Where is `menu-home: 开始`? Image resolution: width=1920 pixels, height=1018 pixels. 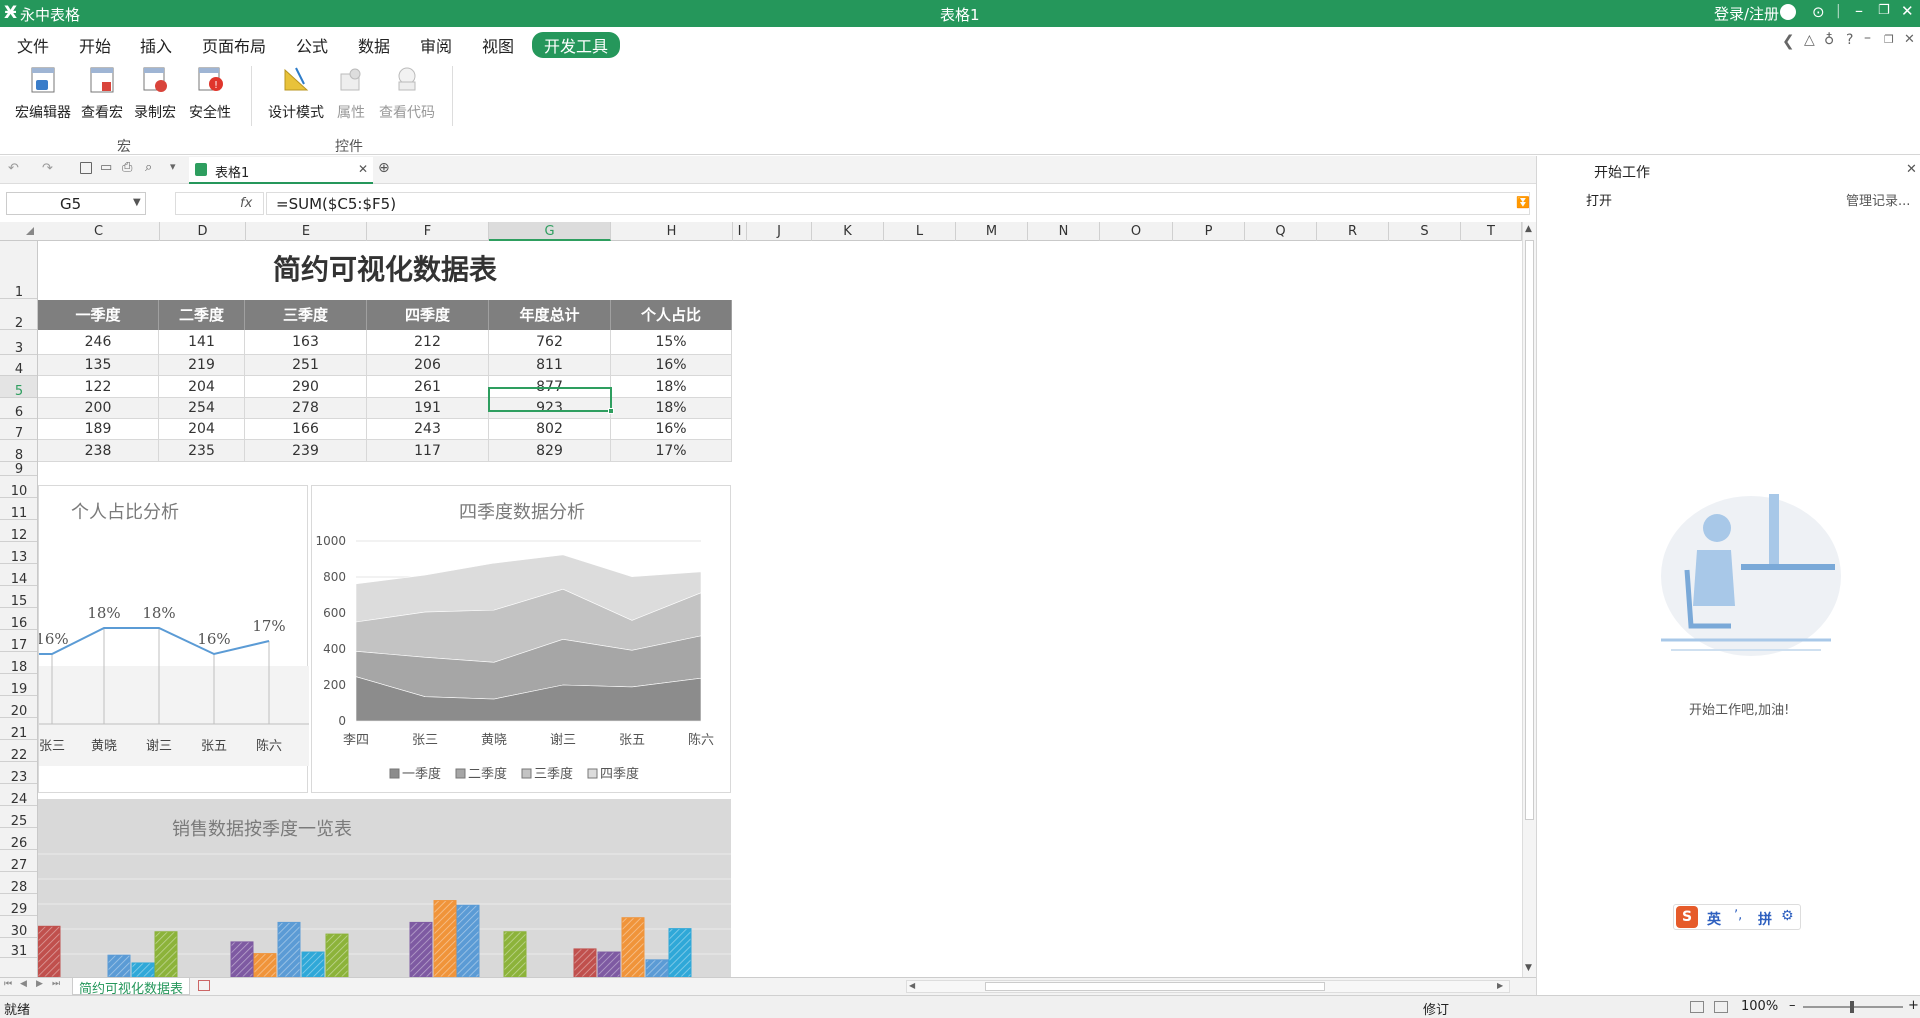 menu-home: 开始 is located at coordinates (95, 45).